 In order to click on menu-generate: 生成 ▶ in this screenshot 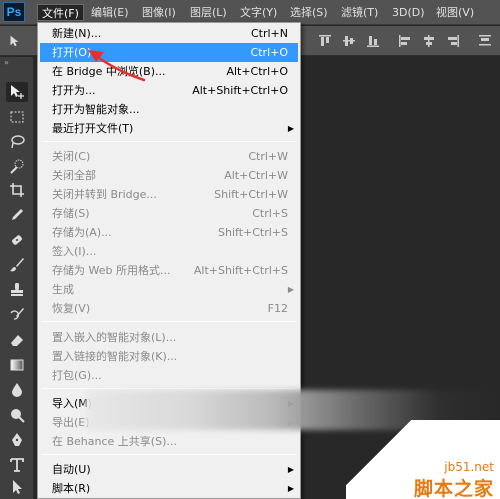, I will do `click(169, 289)`.